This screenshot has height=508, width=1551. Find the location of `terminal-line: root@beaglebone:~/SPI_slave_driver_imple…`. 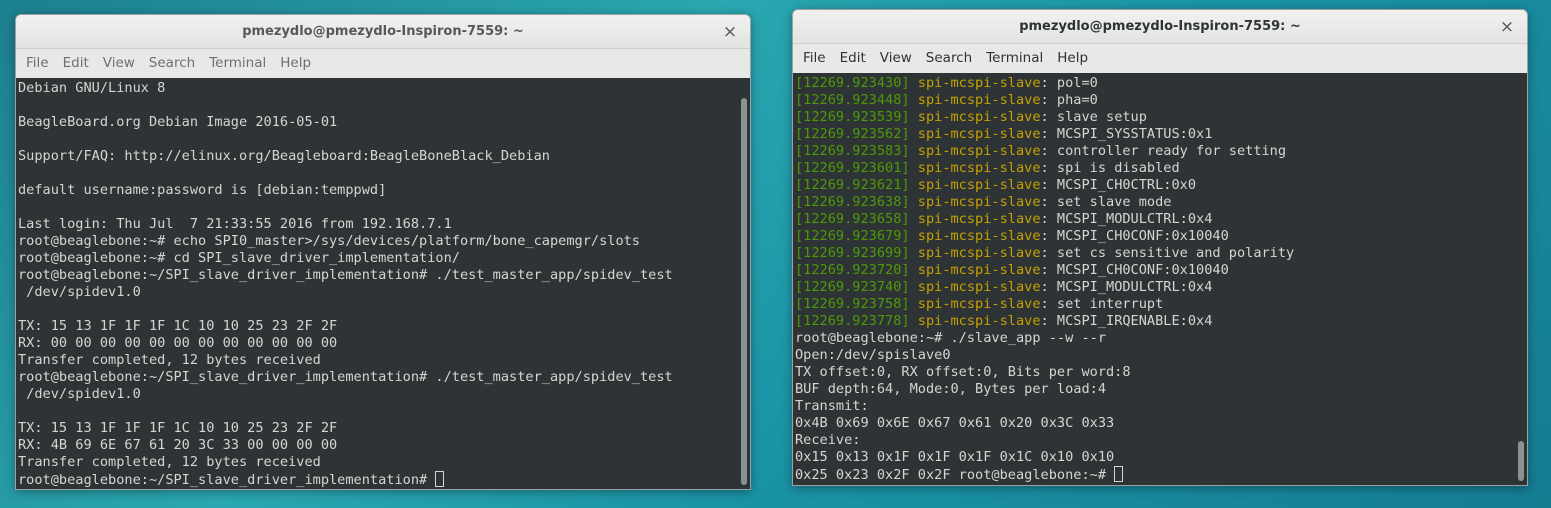

terminal-line: root@beaglebone:~/SPI_slave_driver_imple… is located at coordinates (345, 275).